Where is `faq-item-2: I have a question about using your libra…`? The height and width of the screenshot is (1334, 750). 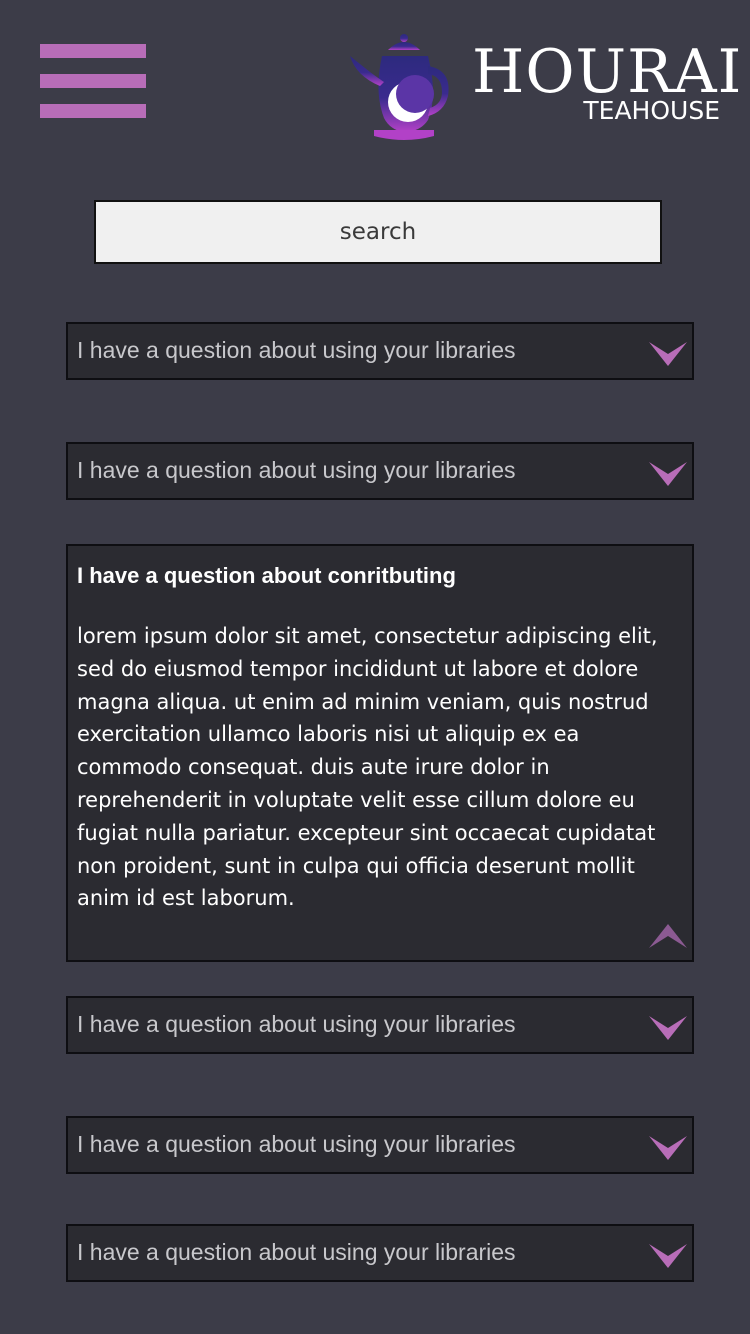
faq-item-2: I have a question about using your libra… is located at coordinates (380, 471).